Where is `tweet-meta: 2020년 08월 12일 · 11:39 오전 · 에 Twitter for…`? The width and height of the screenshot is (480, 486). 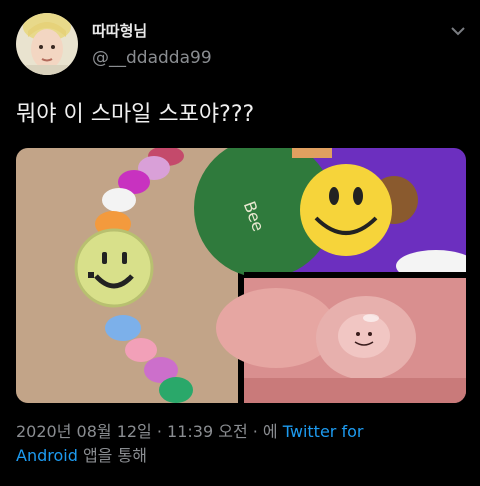
tweet-meta: 2020년 08월 12일 · 11:39 오전 · 에 Twitter for… is located at coordinates (236, 444).